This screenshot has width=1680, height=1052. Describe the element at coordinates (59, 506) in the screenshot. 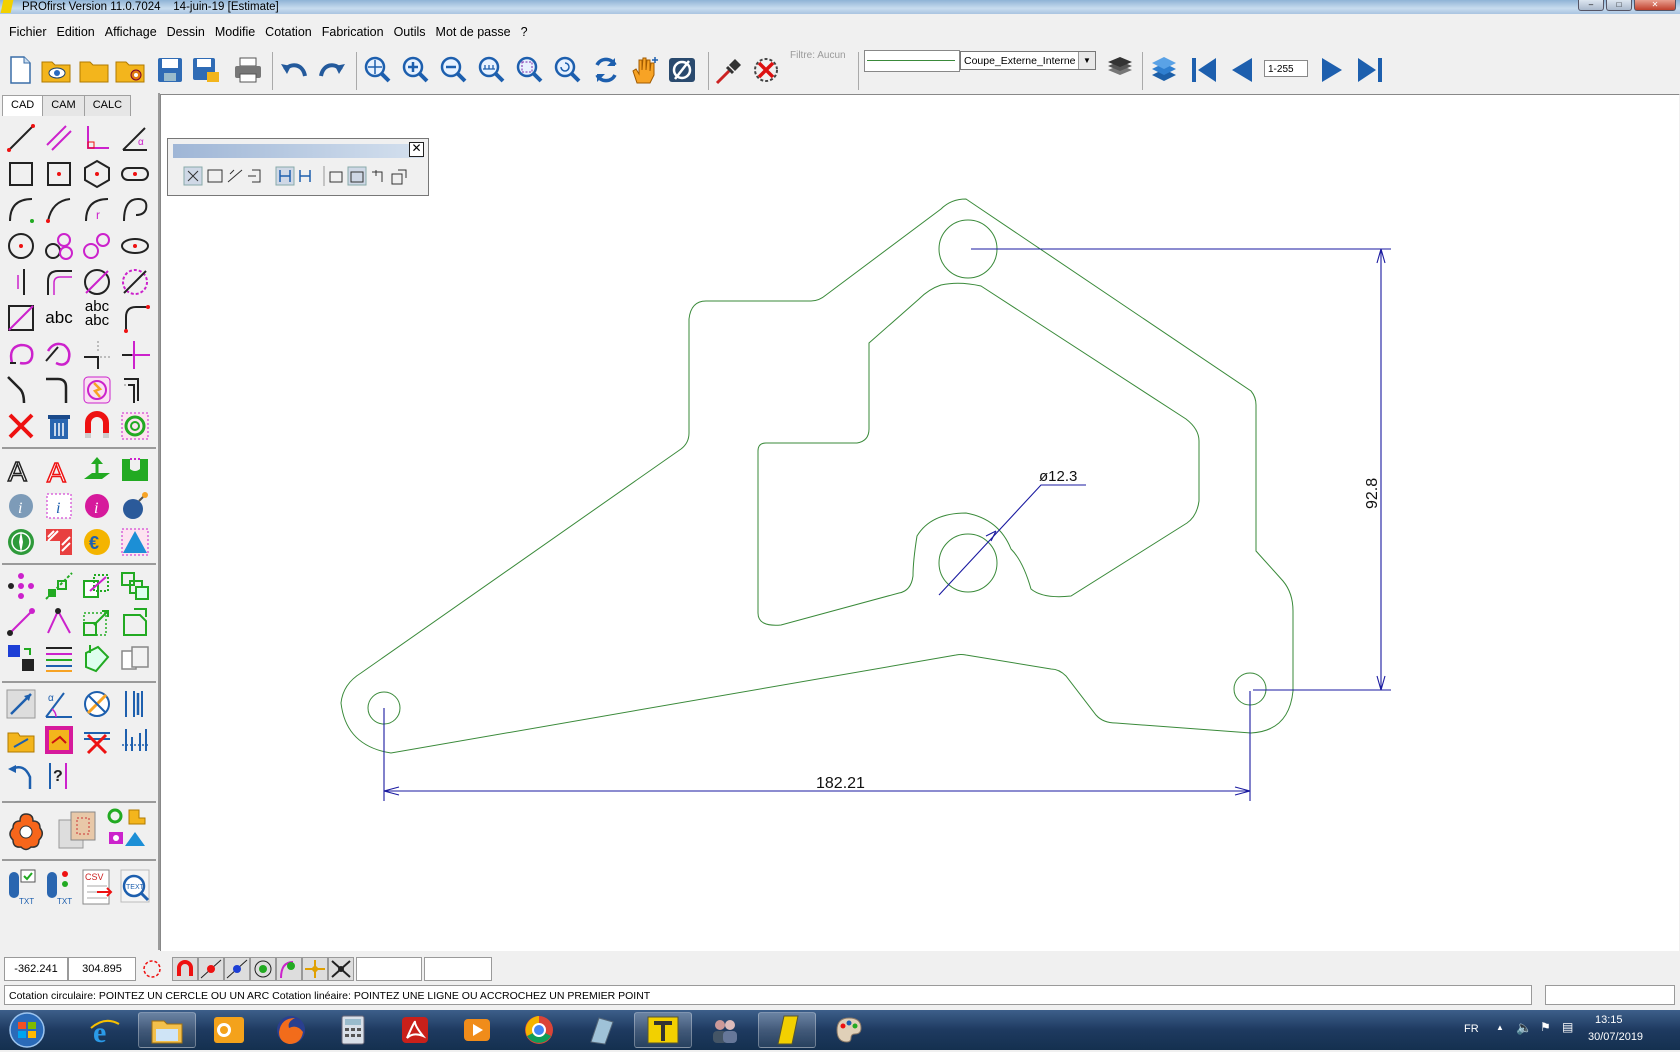

I see `info-box-icon: i` at that location.